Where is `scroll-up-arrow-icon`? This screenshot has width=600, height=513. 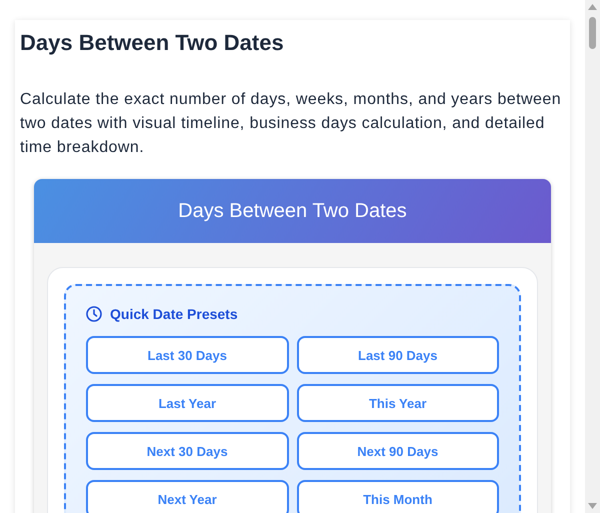
scroll-up-arrow-icon is located at coordinates (592, 7).